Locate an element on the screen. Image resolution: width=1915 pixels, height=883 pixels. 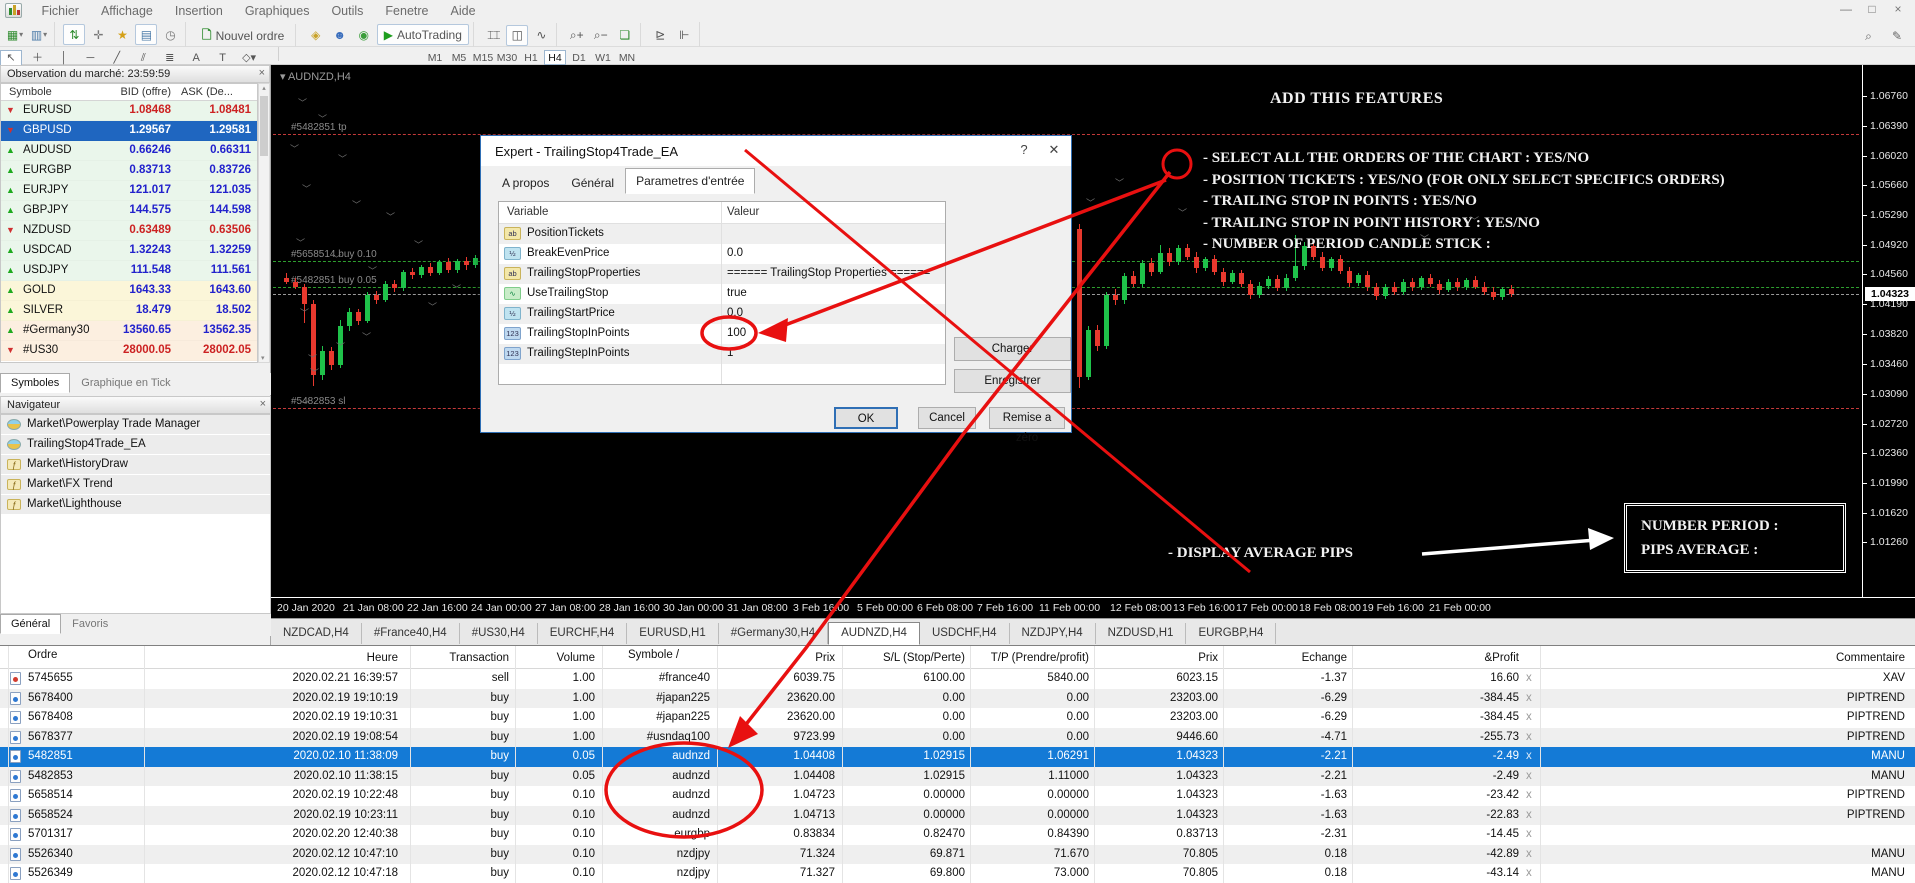
auto-scroll-icon: ⊵ is located at coordinates (660, 34).